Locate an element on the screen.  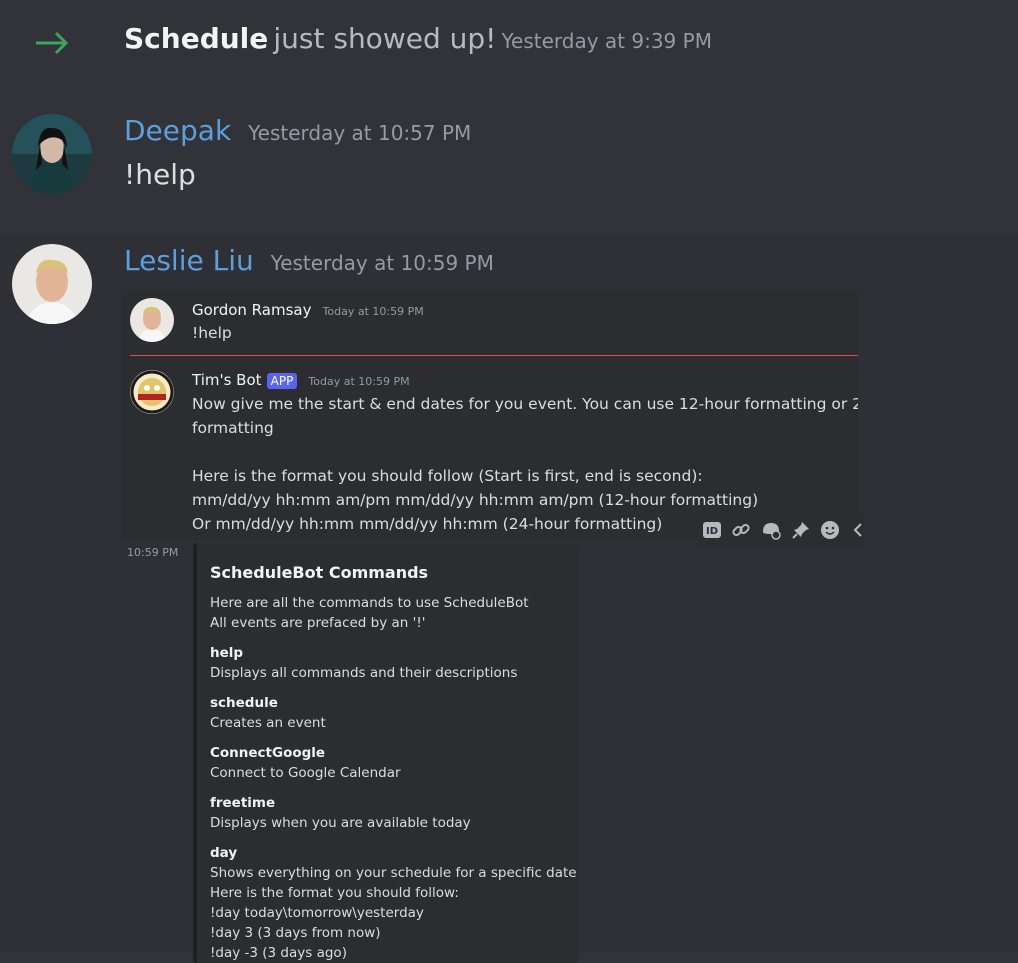
command-name: schedule is located at coordinates (244, 703).